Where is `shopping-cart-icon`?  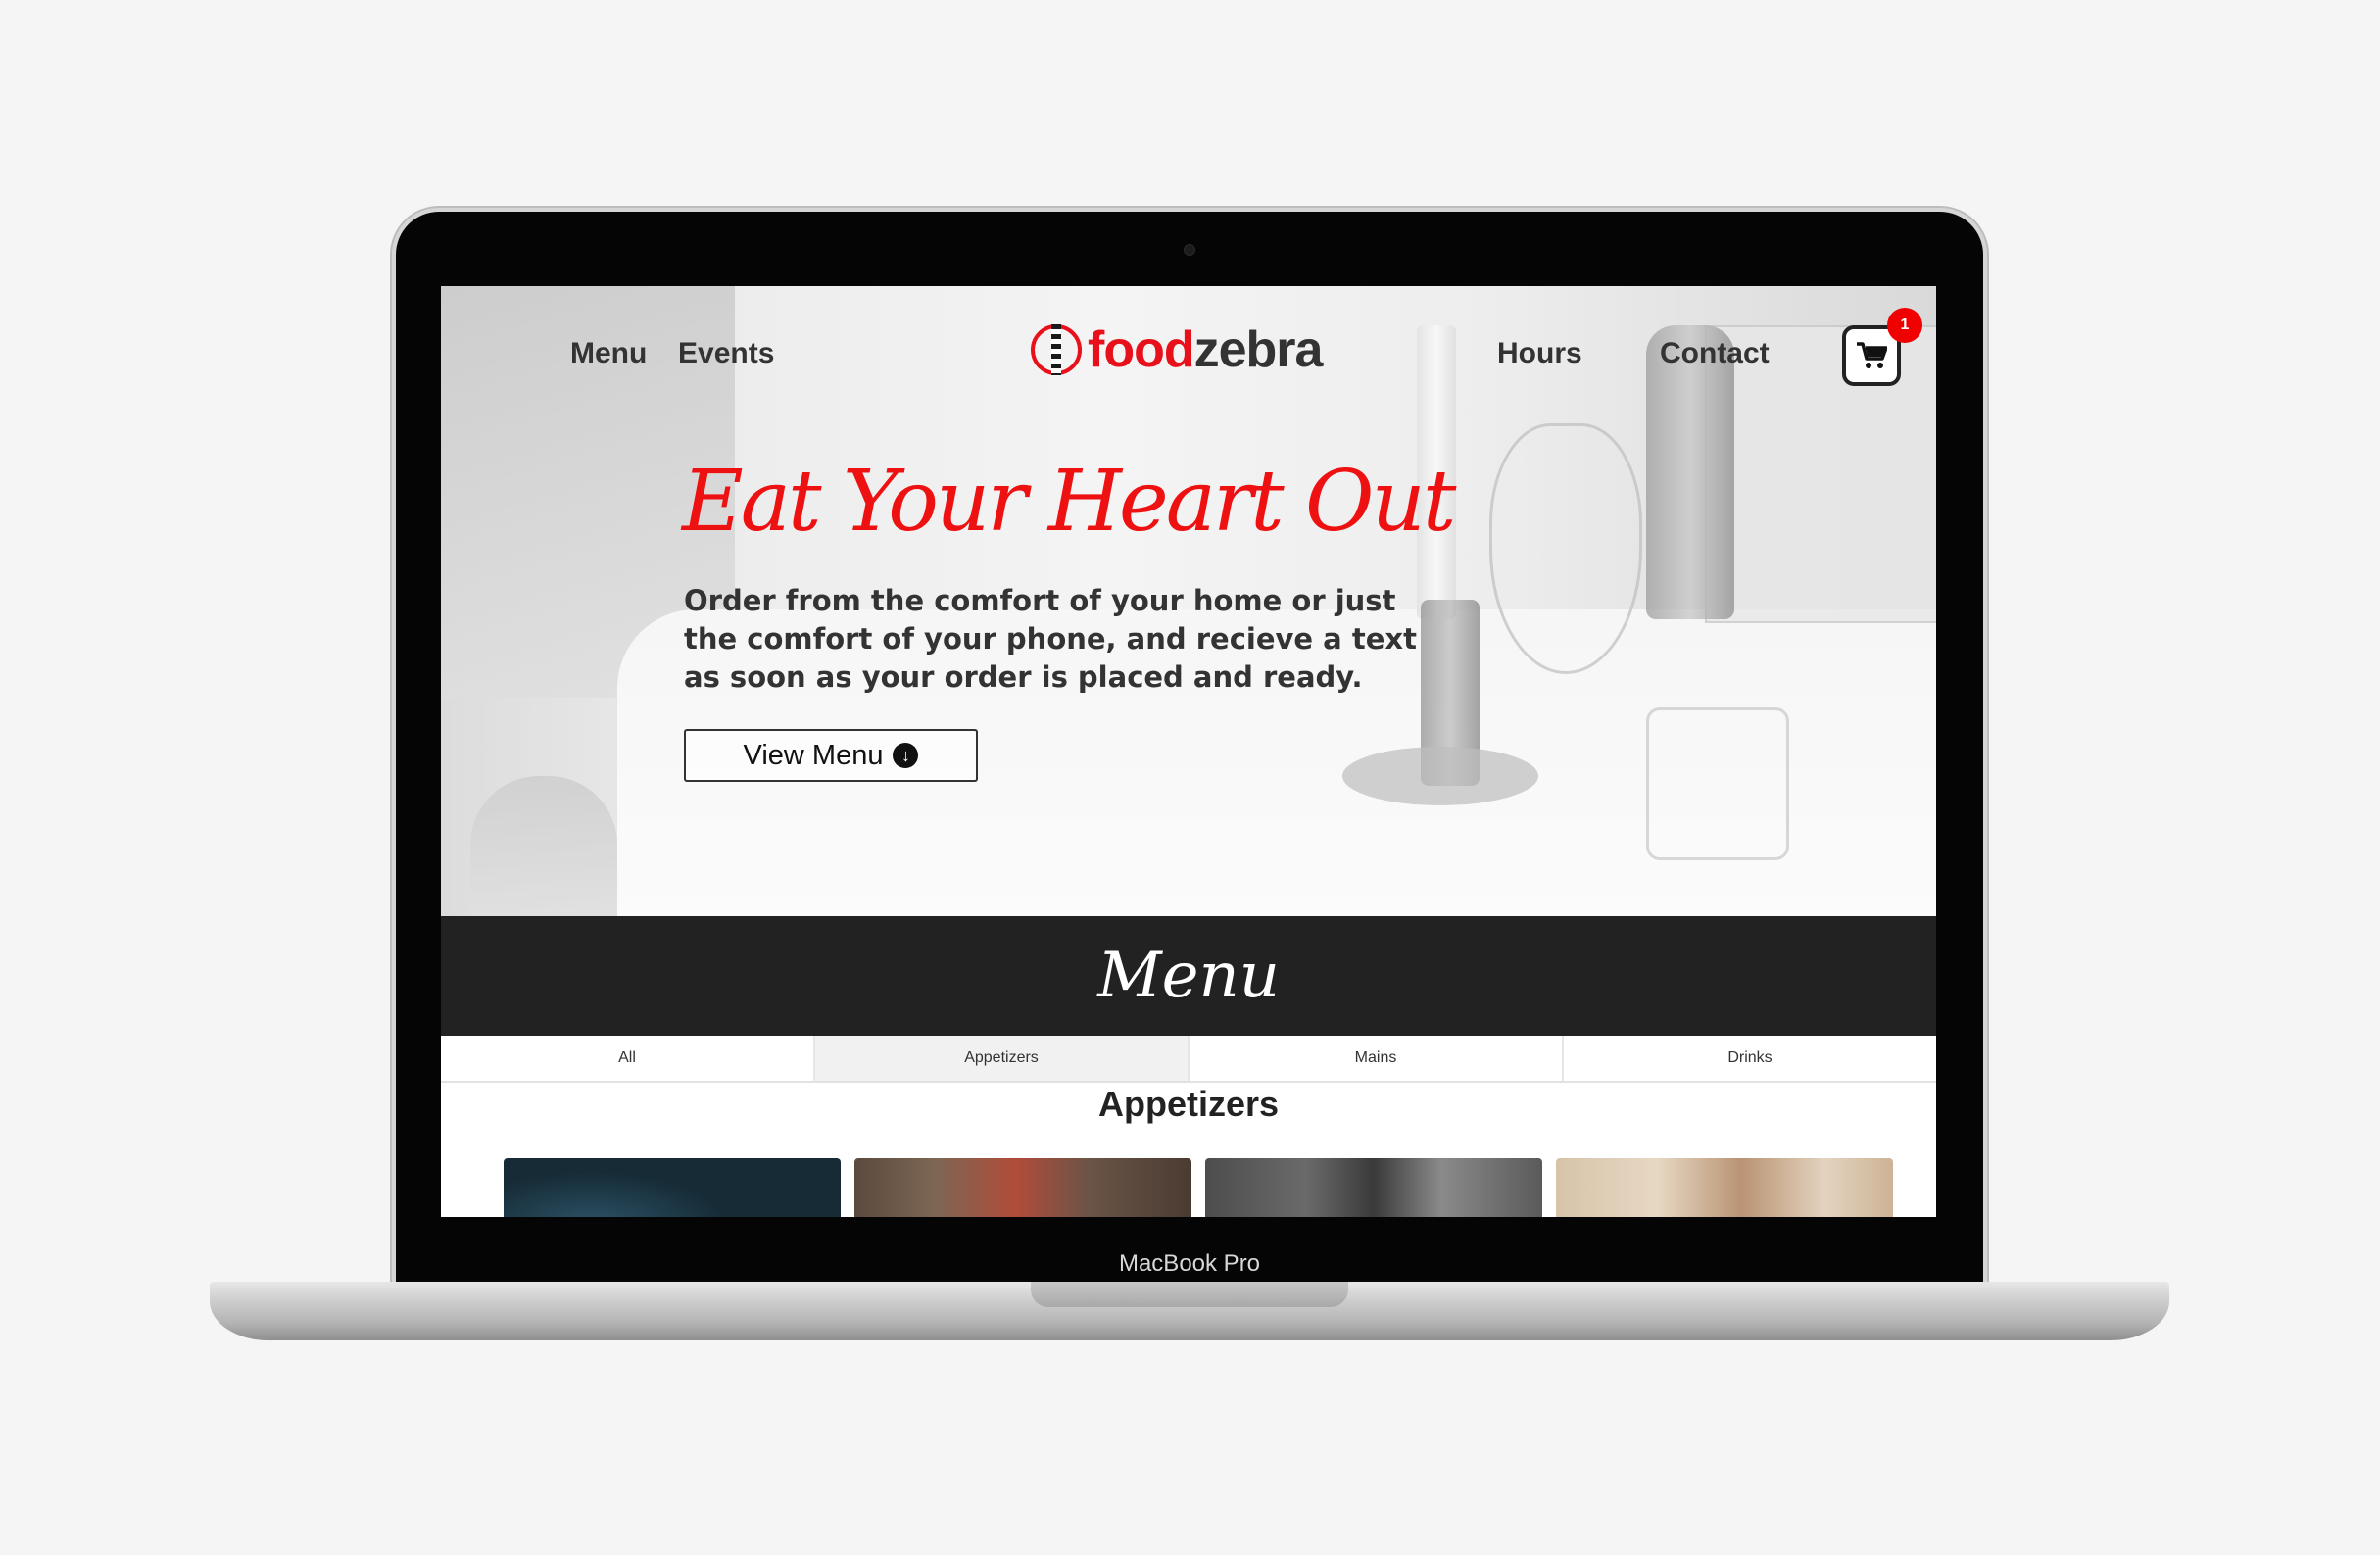 shopping-cart-icon is located at coordinates (1872, 355).